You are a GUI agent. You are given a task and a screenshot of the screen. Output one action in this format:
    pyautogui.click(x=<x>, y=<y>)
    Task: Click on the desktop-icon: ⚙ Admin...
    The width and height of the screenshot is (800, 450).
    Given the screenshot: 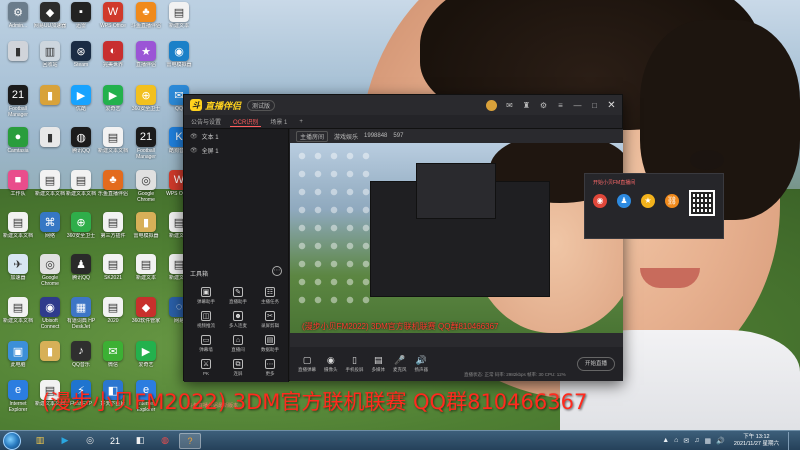 What is the action you would take?
    pyautogui.click(x=18, y=20)
    